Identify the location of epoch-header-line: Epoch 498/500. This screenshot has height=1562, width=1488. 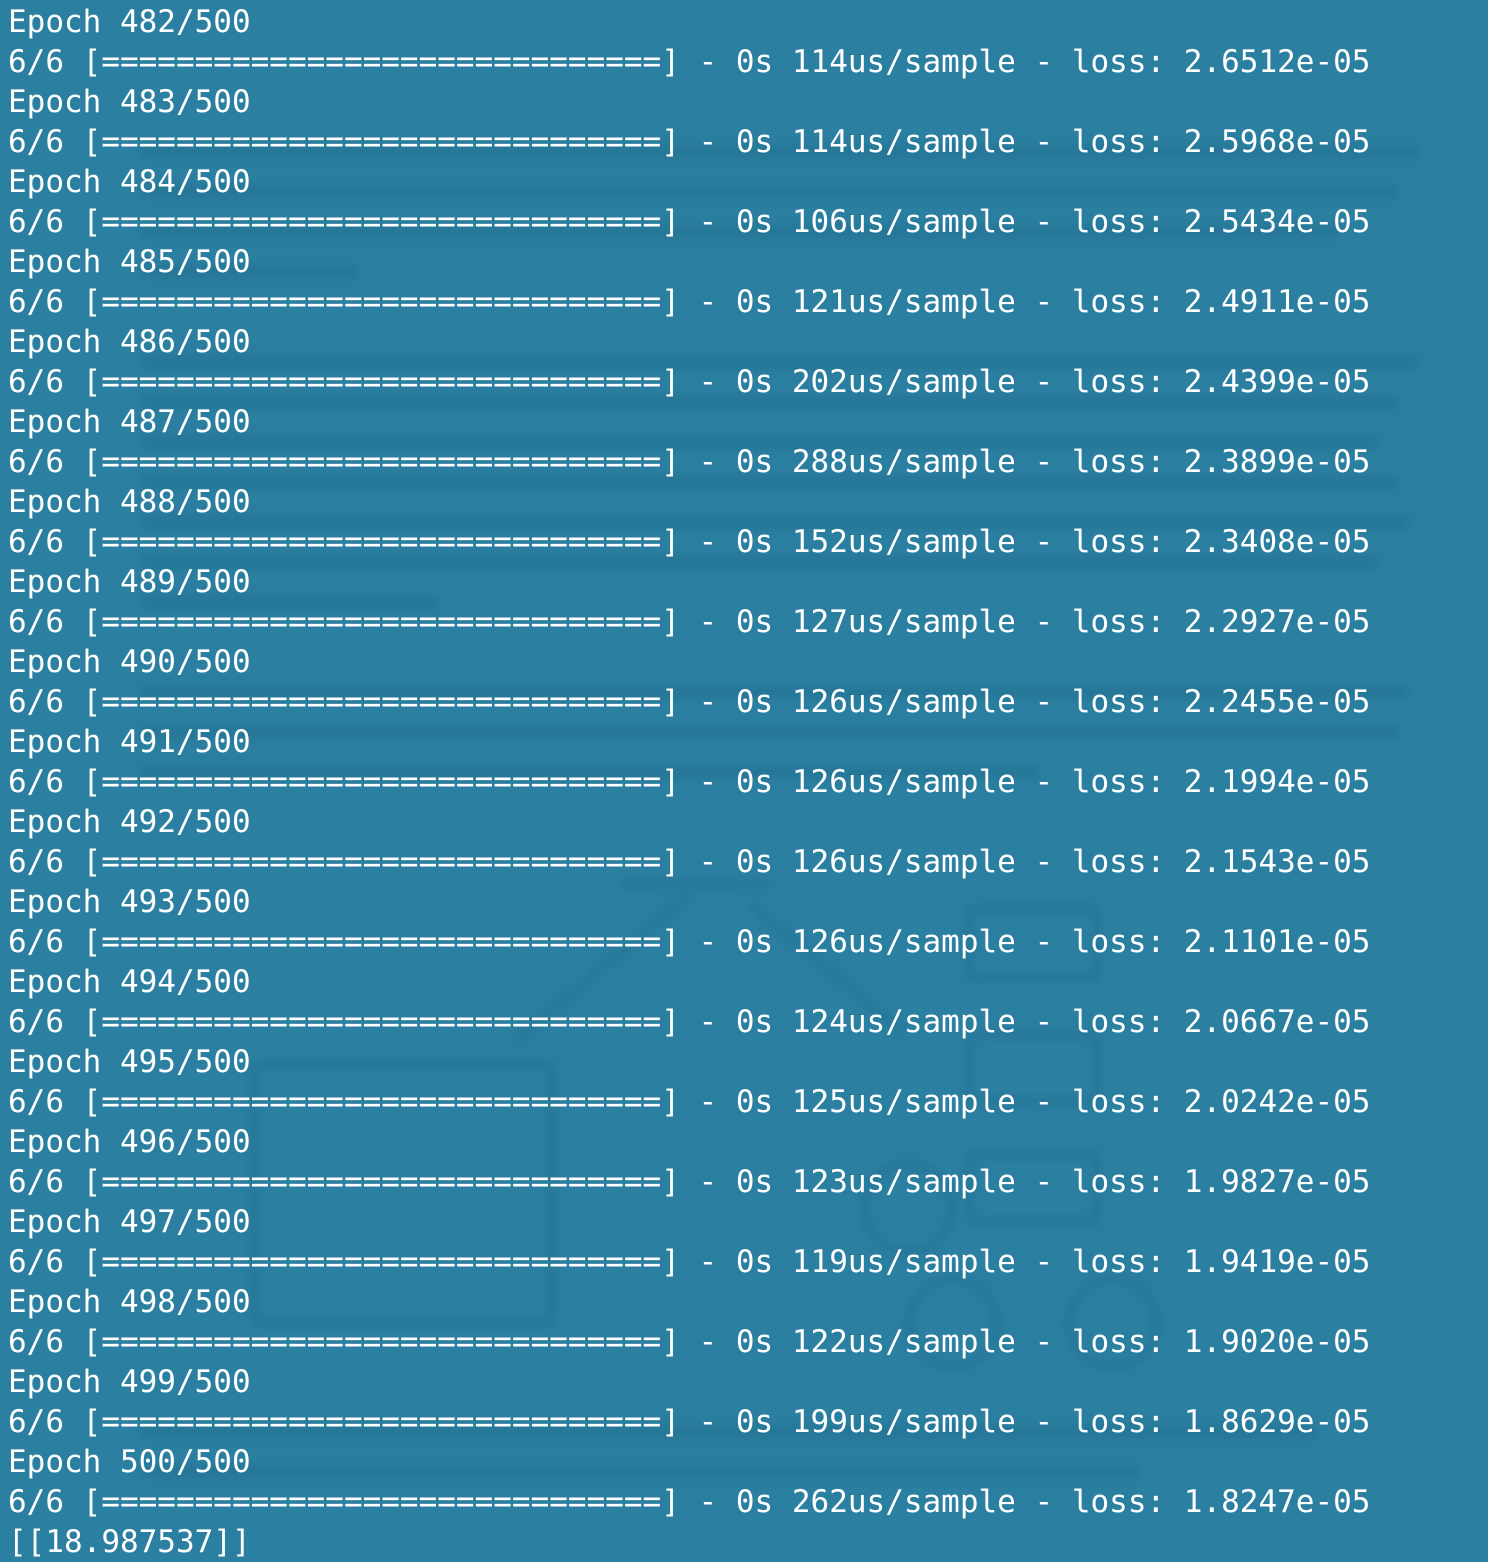
(129, 1302).